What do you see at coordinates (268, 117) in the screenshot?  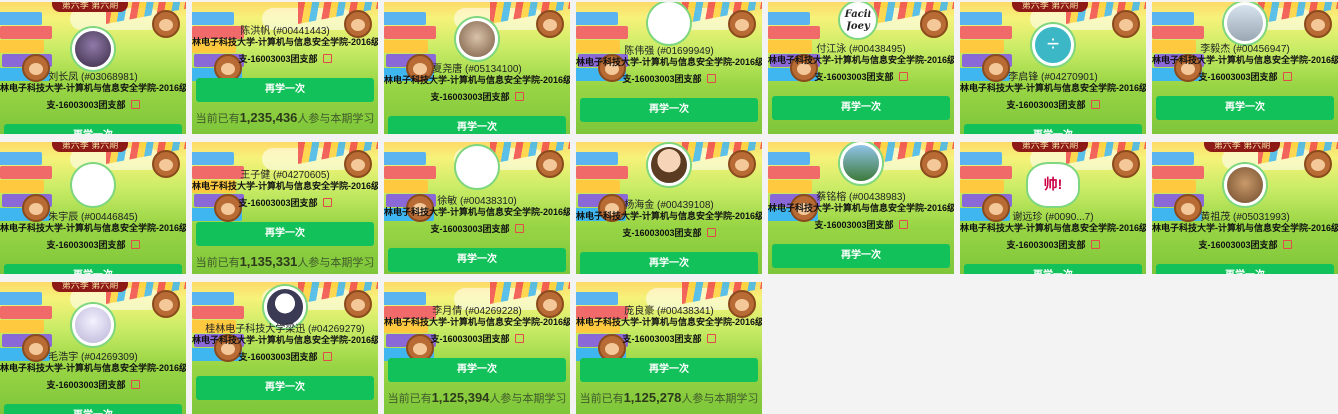 I see `stat-count: 1,235,436` at bounding box center [268, 117].